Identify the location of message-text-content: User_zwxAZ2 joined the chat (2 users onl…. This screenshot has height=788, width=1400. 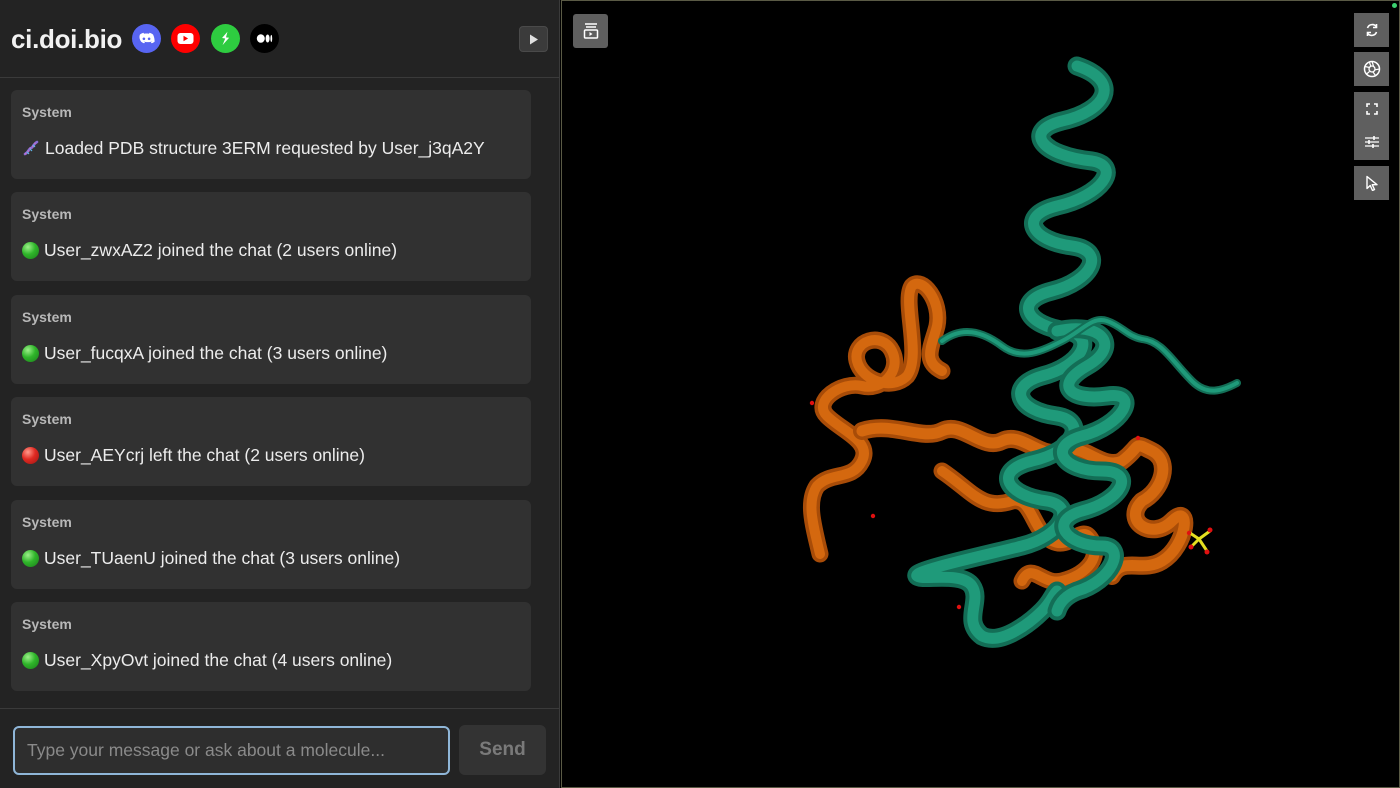
(221, 250).